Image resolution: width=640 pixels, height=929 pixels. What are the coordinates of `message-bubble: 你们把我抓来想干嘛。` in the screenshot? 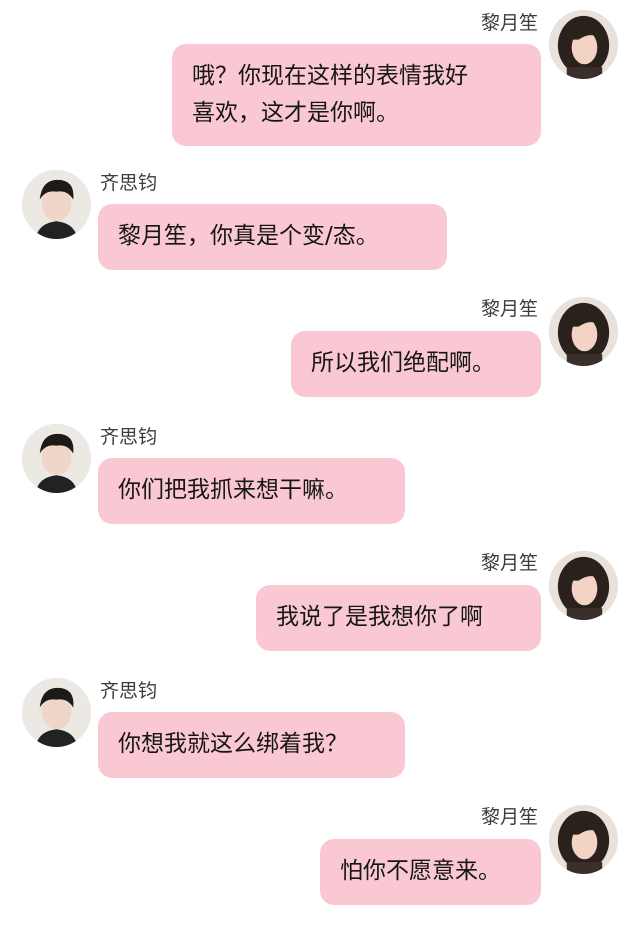 It's located at (251, 491).